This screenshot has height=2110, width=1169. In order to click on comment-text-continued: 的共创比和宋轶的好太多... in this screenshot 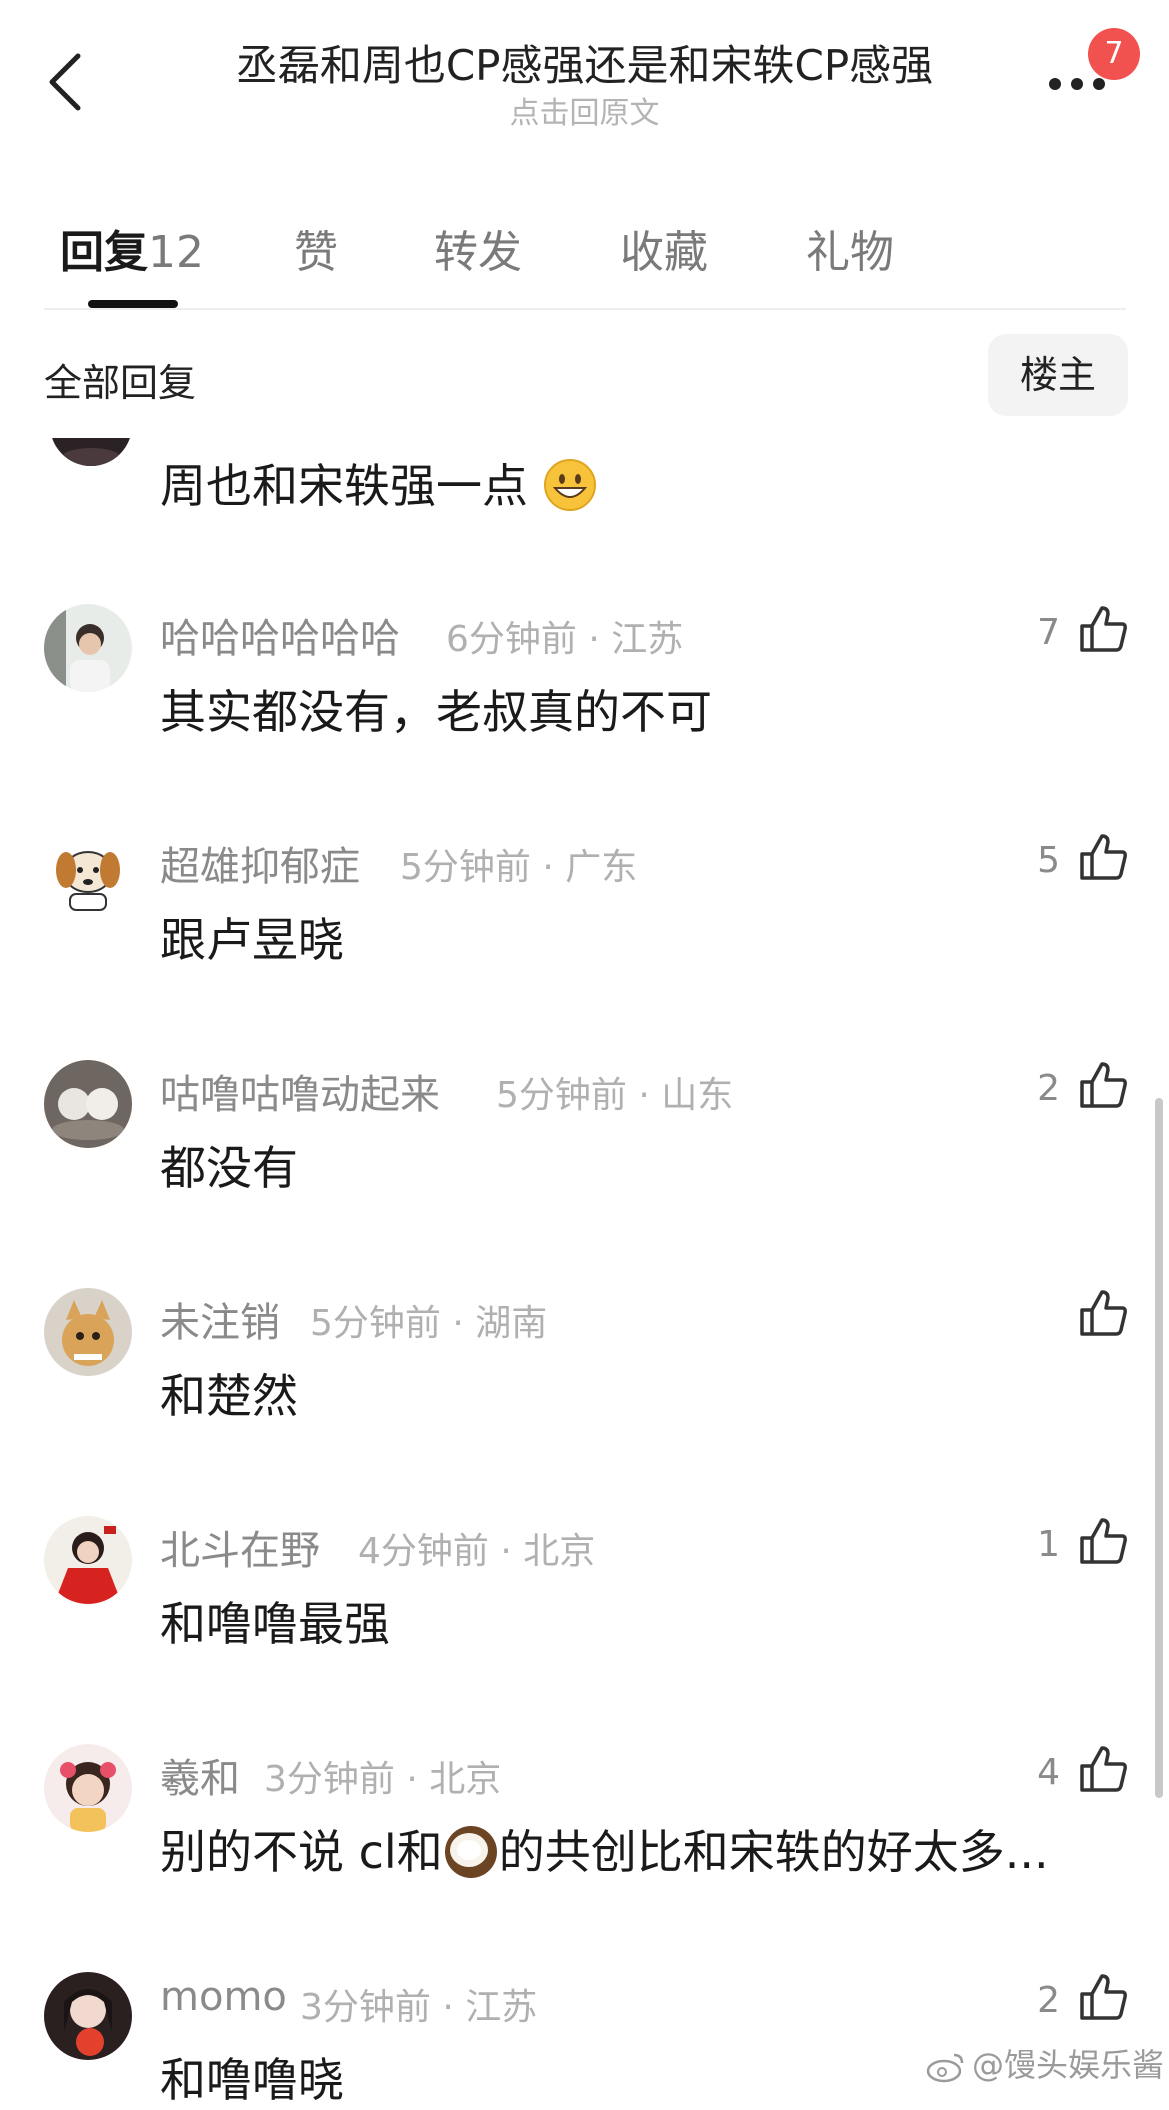, I will do `click(773, 1852)`.